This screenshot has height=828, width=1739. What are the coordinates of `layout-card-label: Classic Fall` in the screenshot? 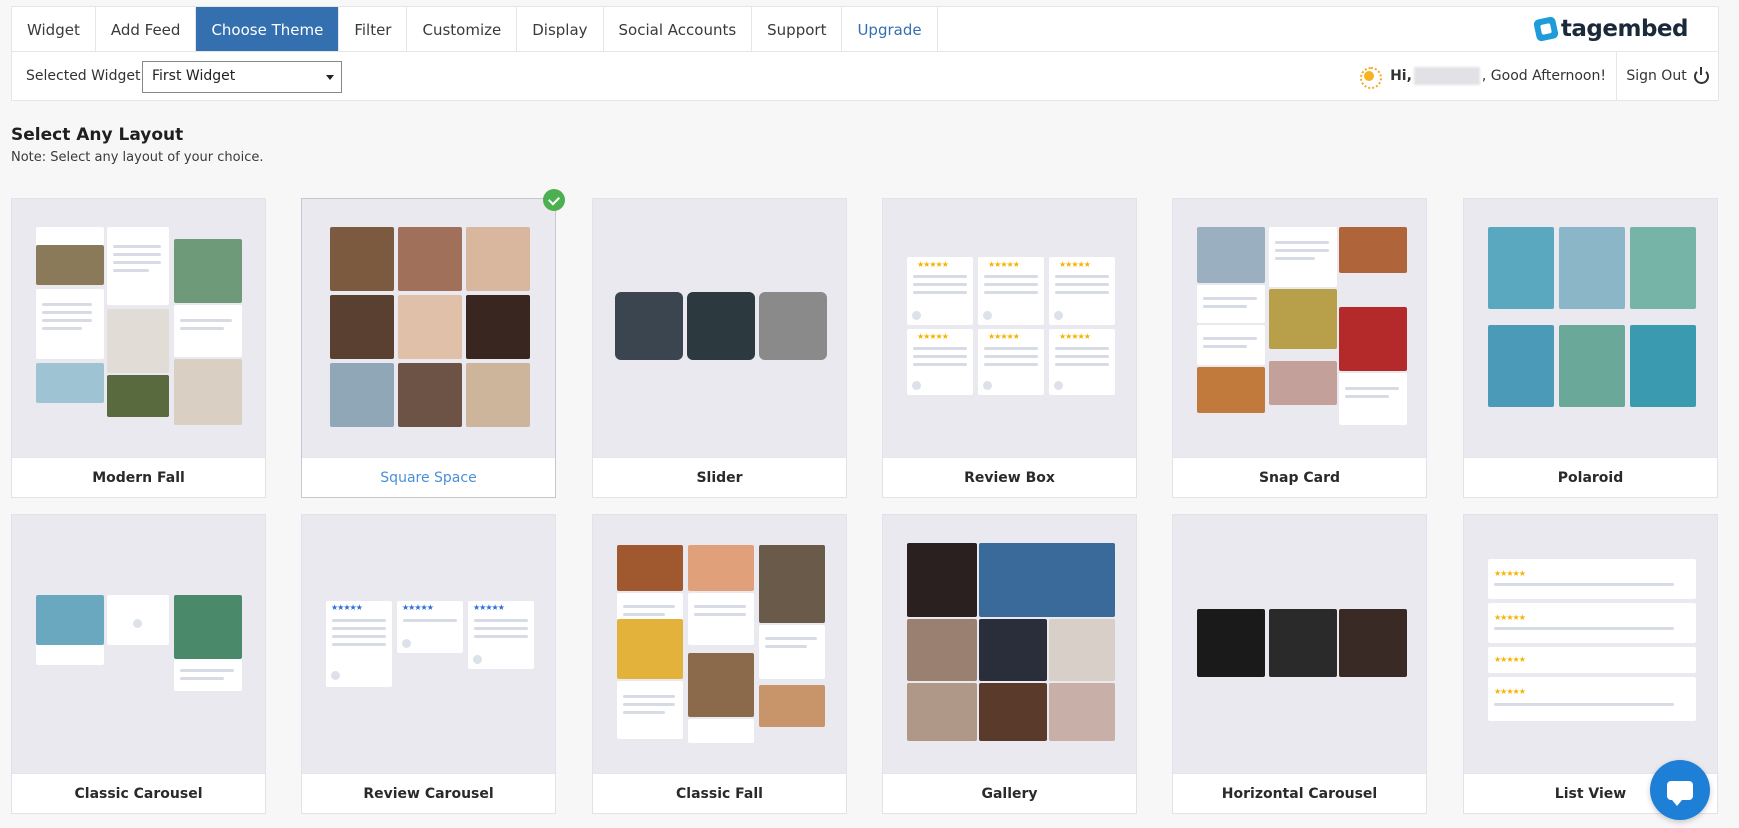 It's located at (719, 793).